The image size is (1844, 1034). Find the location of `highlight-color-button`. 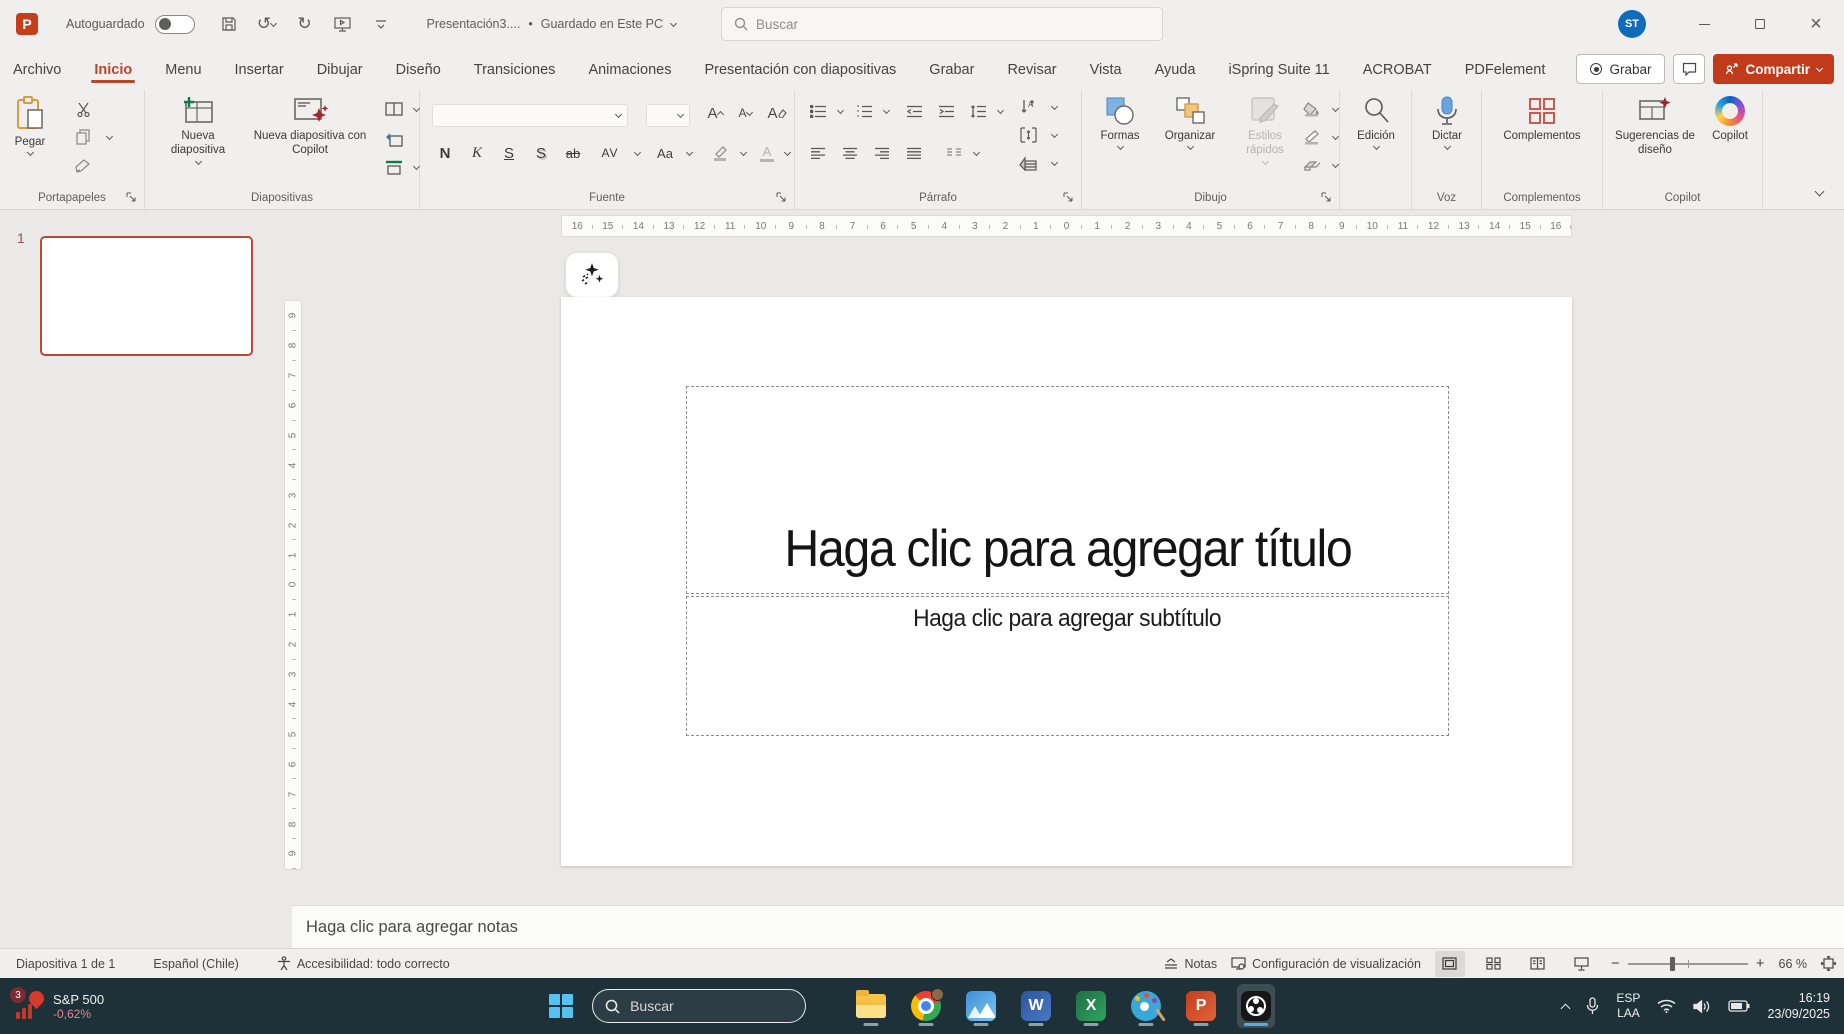

highlight-color-button is located at coordinates (720, 153).